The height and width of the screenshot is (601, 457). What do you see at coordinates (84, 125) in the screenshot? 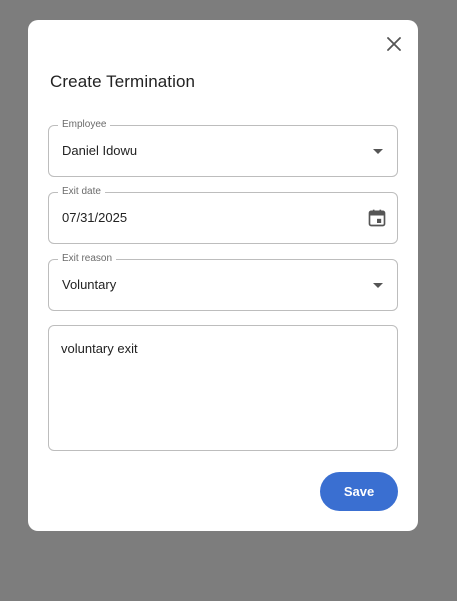
I see `employee-label: Employee` at bounding box center [84, 125].